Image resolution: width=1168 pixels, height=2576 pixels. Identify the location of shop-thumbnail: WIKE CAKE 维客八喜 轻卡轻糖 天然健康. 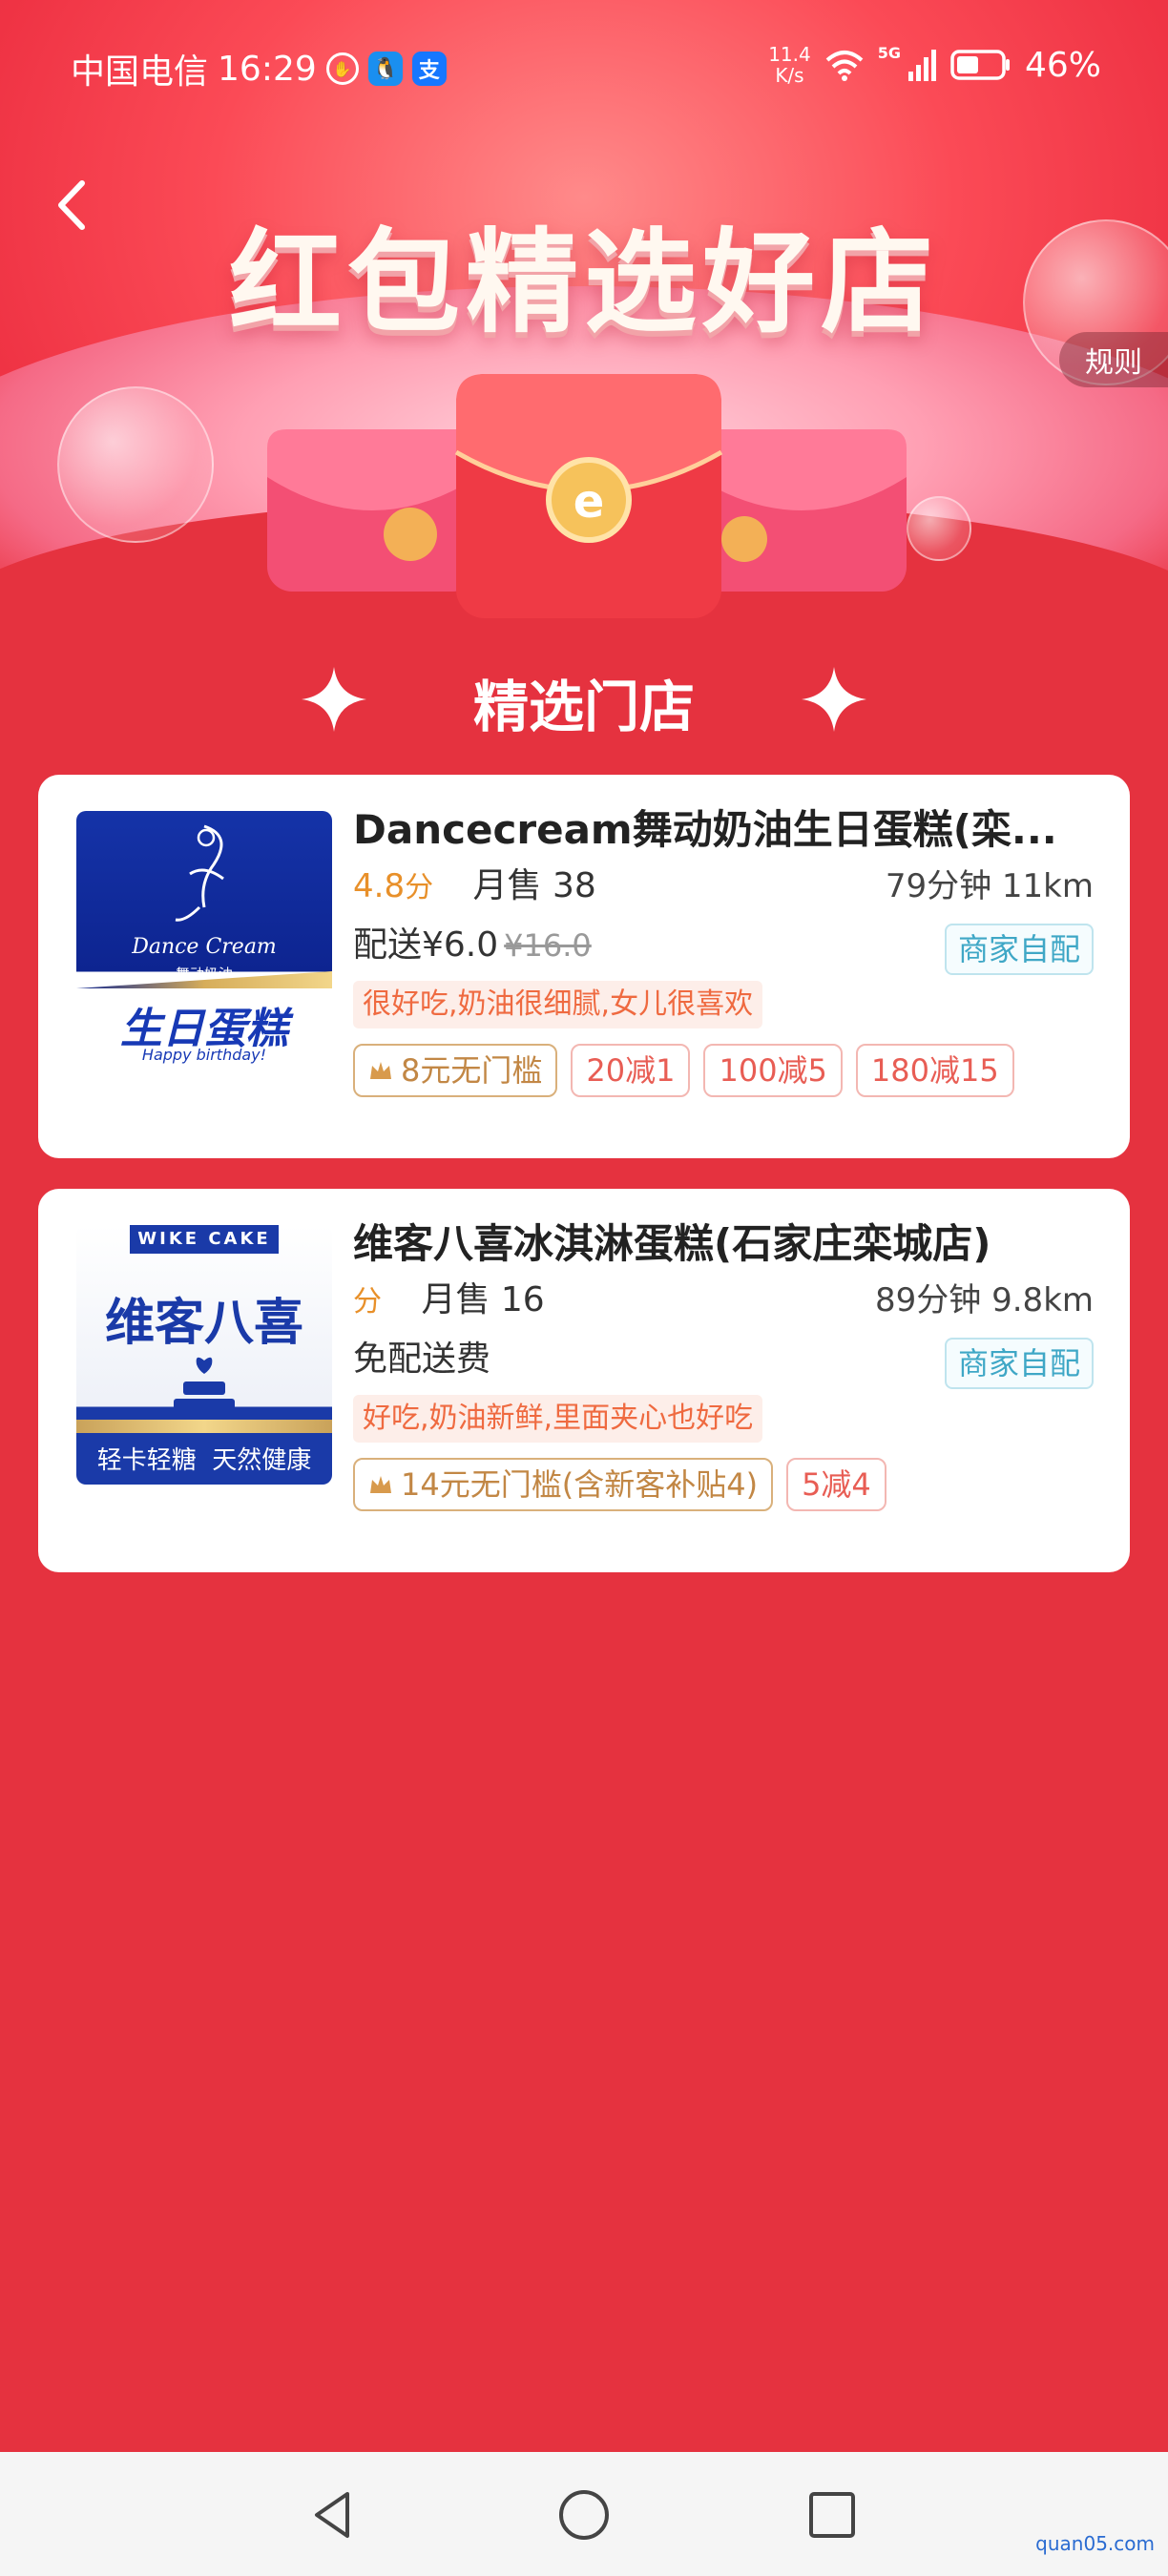
(204, 1355).